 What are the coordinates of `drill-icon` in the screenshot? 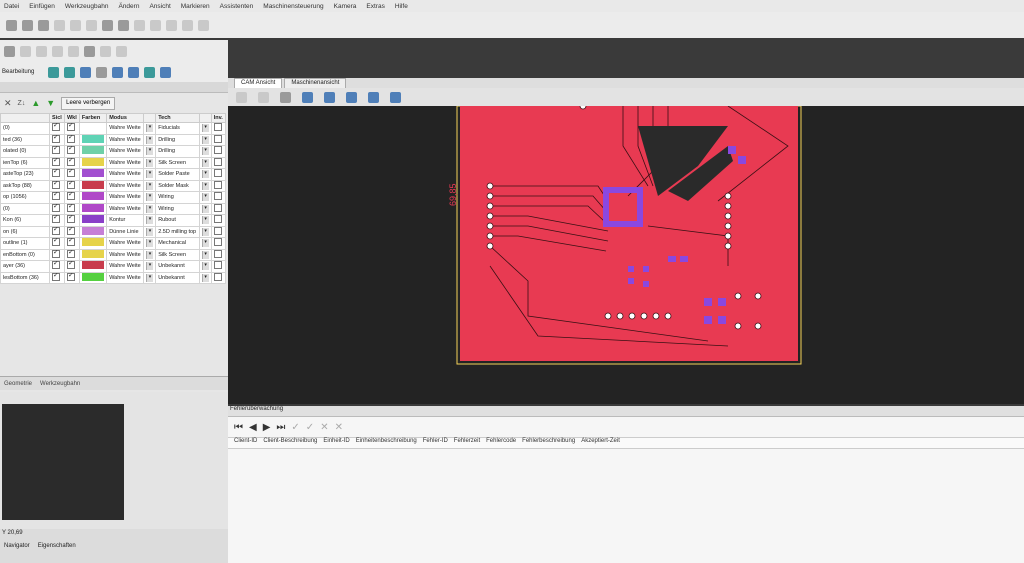 It's located at (118, 72).